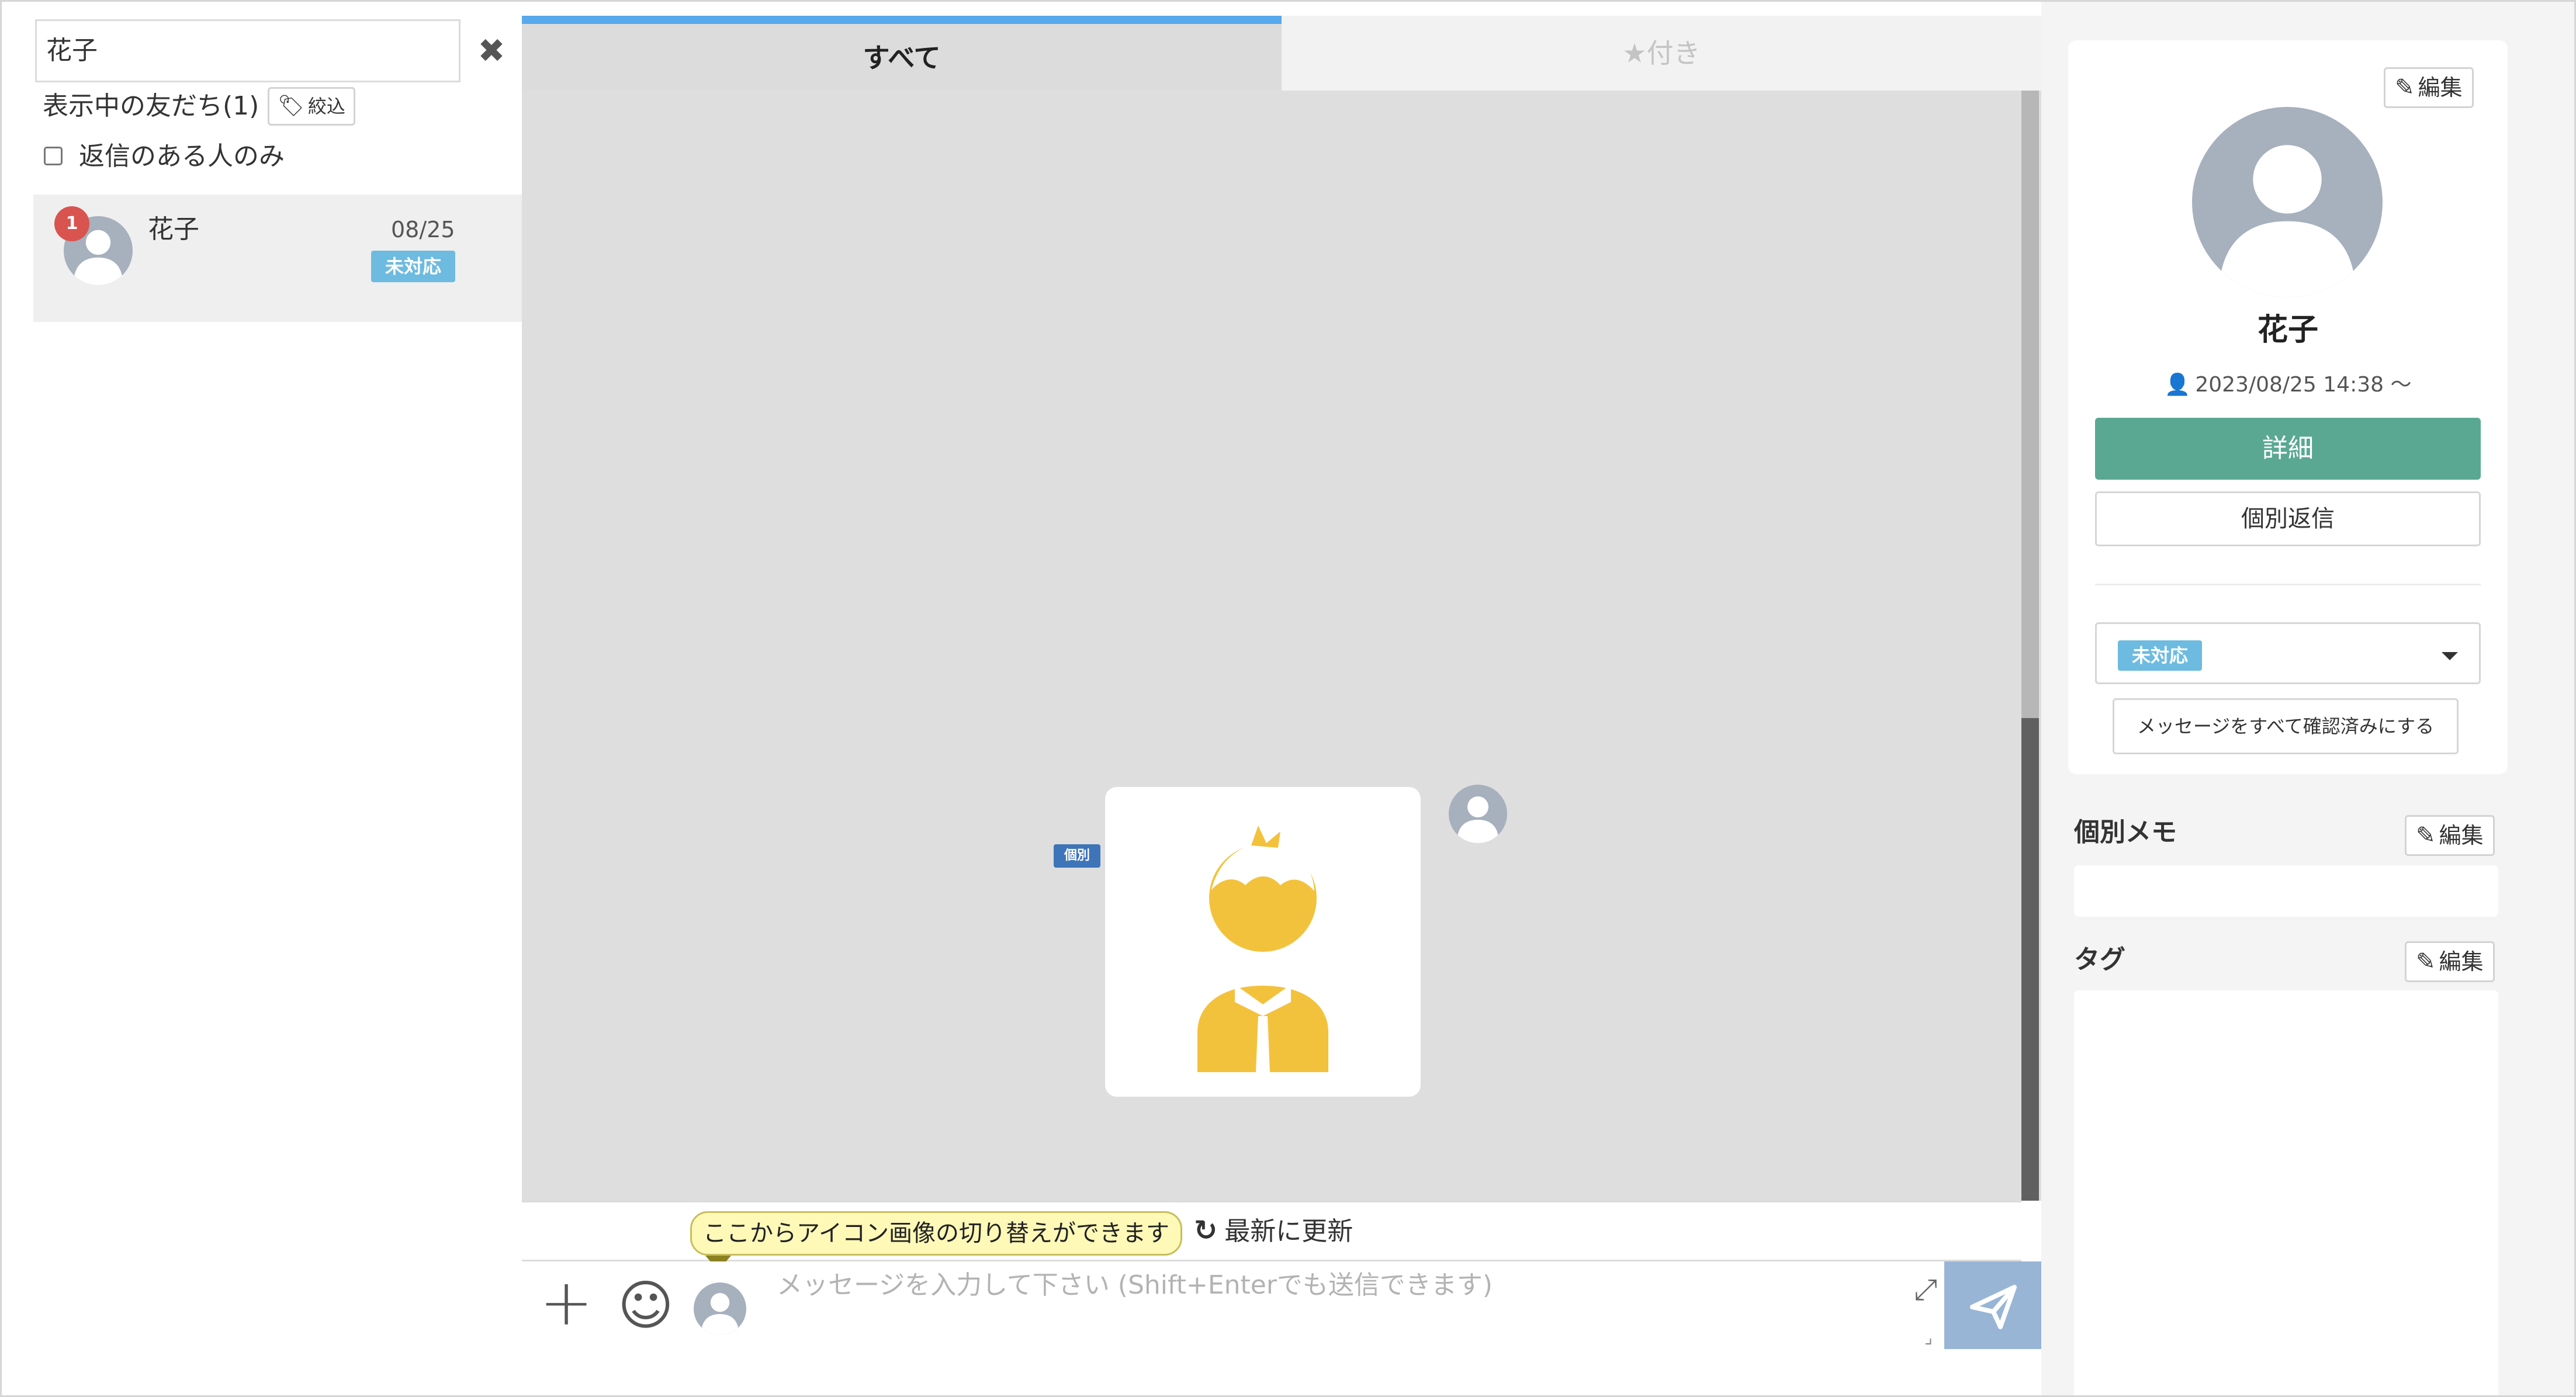 The image size is (2576, 1397). What do you see at coordinates (2287, 330) in the screenshot?
I see `profile-name: 花子` at bounding box center [2287, 330].